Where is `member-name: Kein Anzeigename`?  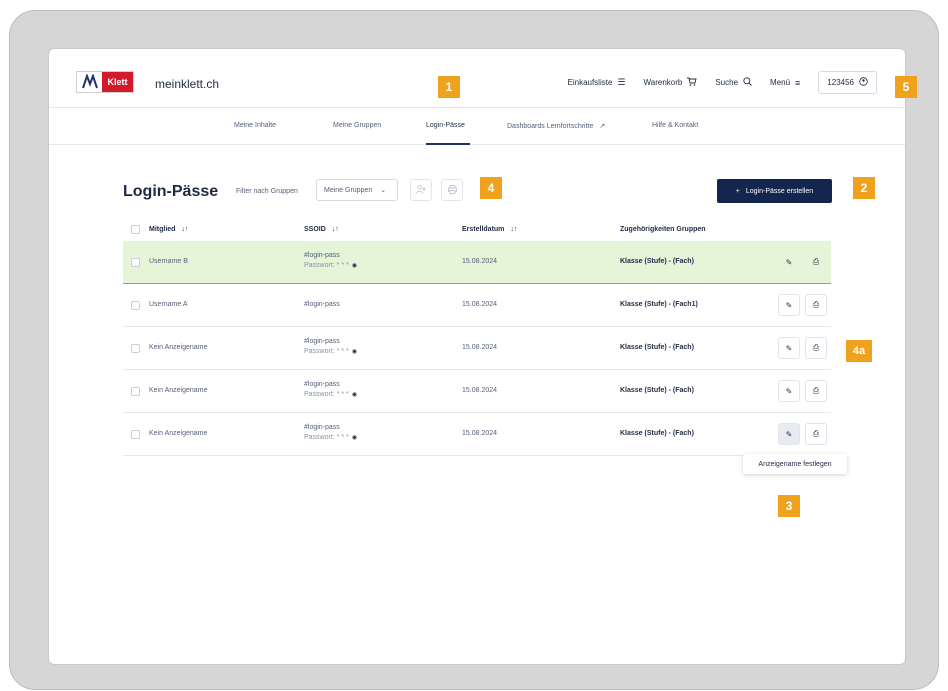 member-name: Kein Anzeigename is located at coordinates (178, 433).